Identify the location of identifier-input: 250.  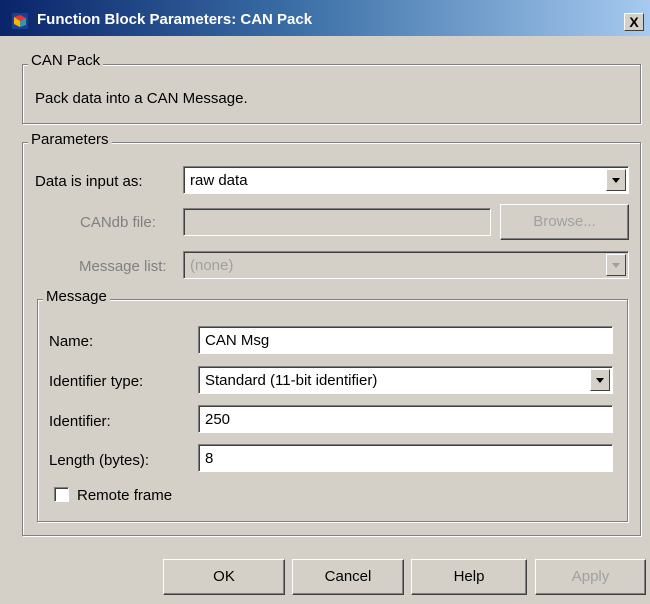
(405, 419).